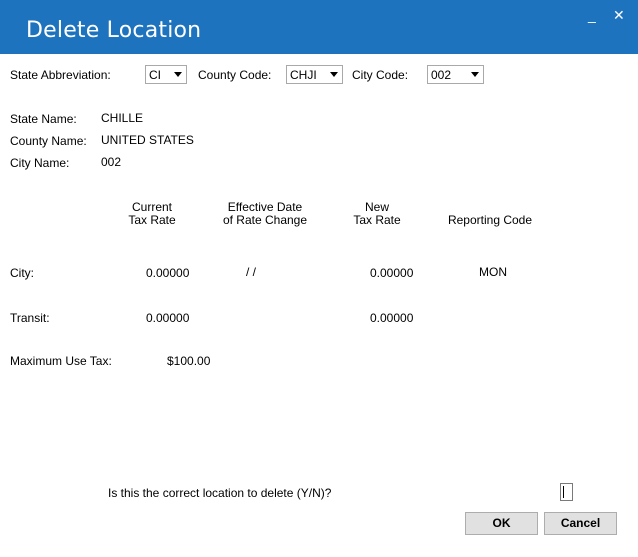  What do you see at coordinates (43, 119) in the screenshot?
I see `state-name-label: State Name:` at bounding box center [43, 119].